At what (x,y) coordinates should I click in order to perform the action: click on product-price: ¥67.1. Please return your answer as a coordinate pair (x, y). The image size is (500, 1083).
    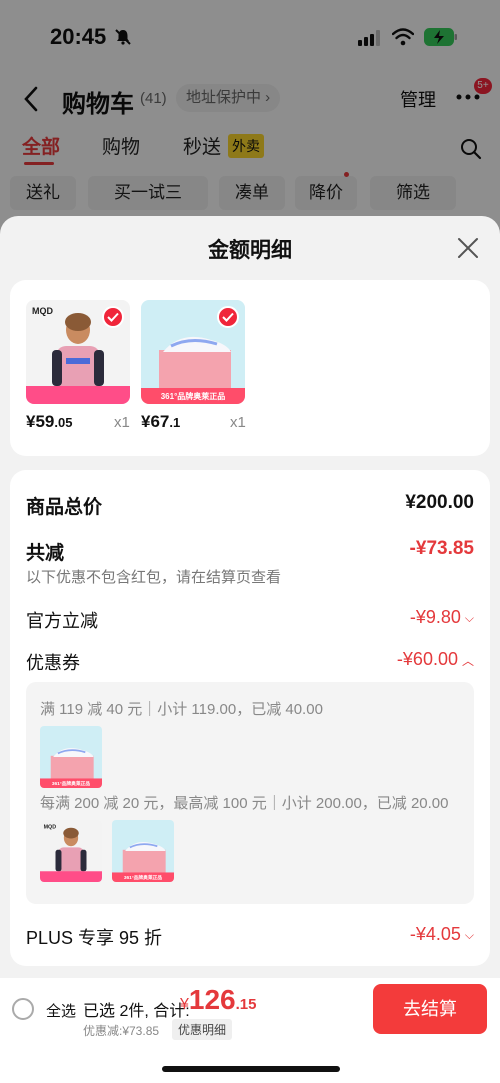
    Looking at the image, I should click on (160, 422).